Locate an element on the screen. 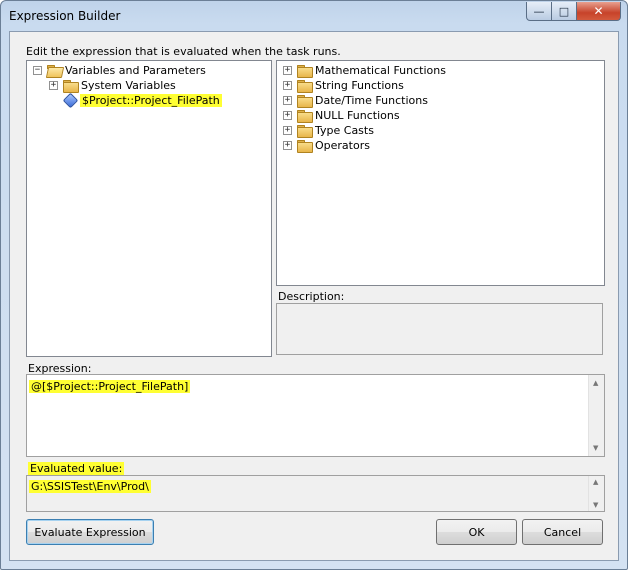  description-label: Description: is located at coordinates (311, 296).